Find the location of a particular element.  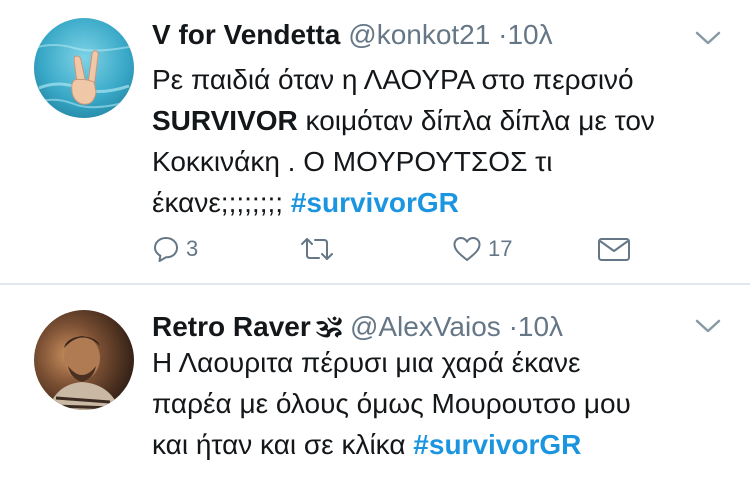

reply-icon is located at coordinates (166, 249).